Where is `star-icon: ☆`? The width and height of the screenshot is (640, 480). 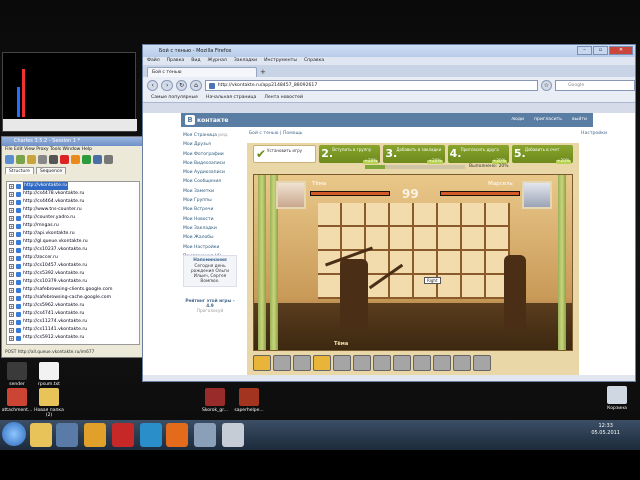
star-icon: ☆ is located at coordinates (546, 85).